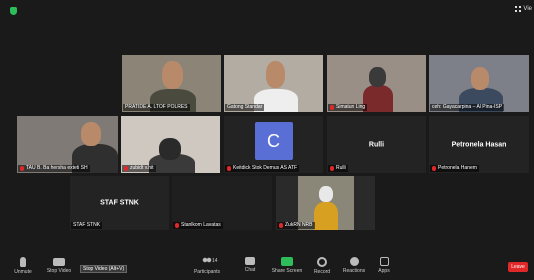  I want to click on participant-name: Stanlkom Lavatas, so click(198, 225).